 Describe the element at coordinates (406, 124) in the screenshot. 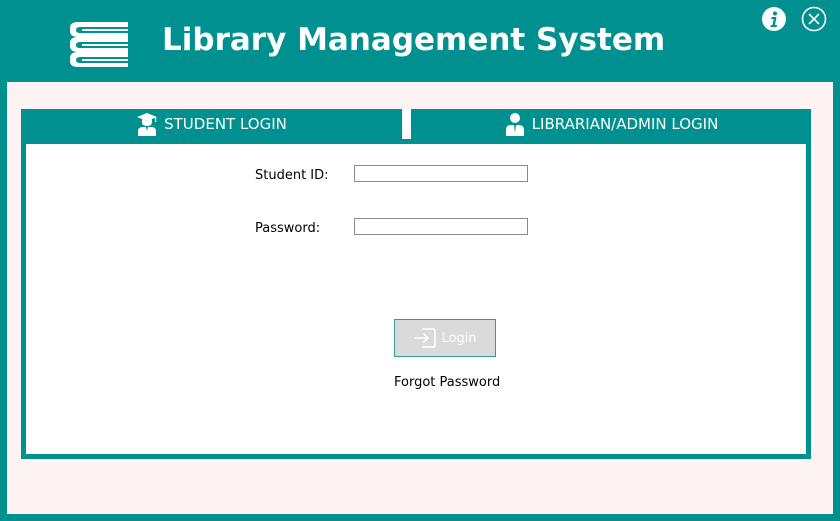

I see `tab-divider` at that location.